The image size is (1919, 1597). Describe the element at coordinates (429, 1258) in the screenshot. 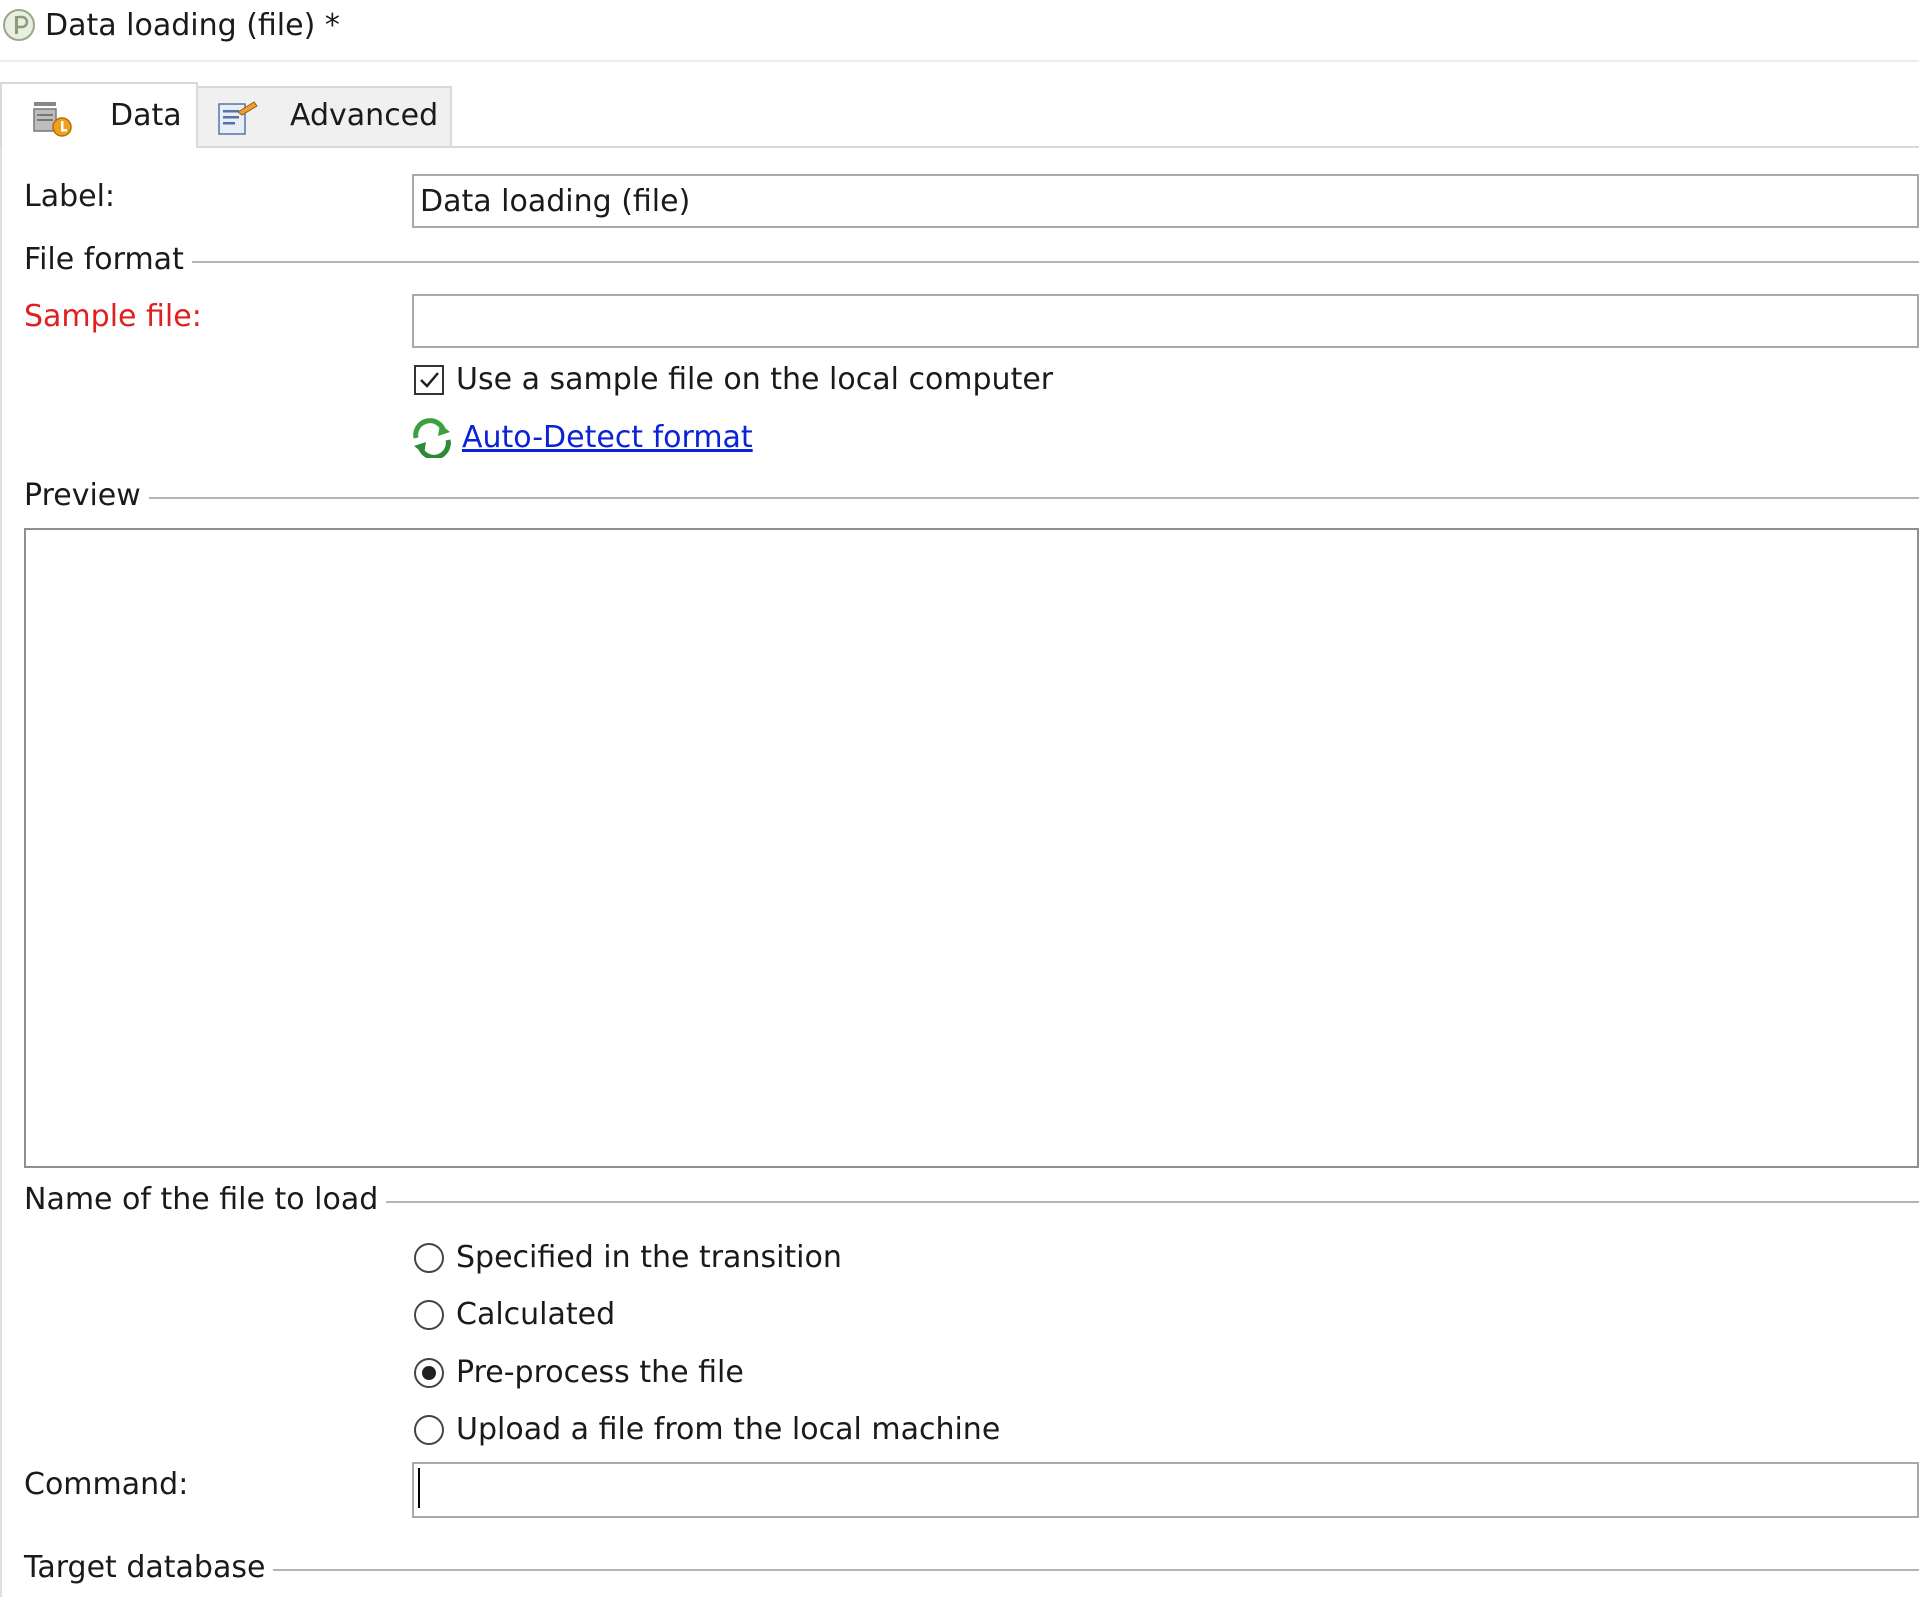

I see `radio-specified-in-transition` at that location.